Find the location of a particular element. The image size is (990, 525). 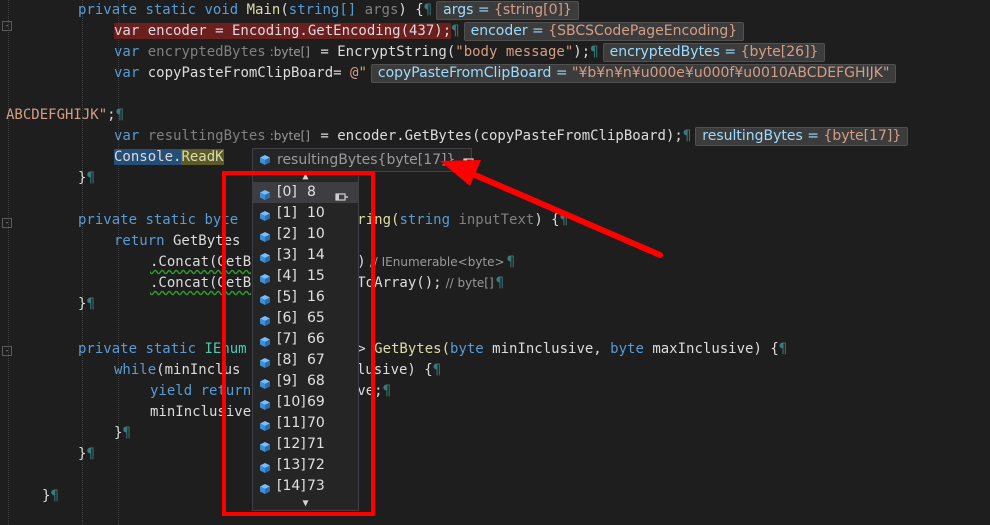

datatip-label: resultingBytes is located at coordinates (327, 160).